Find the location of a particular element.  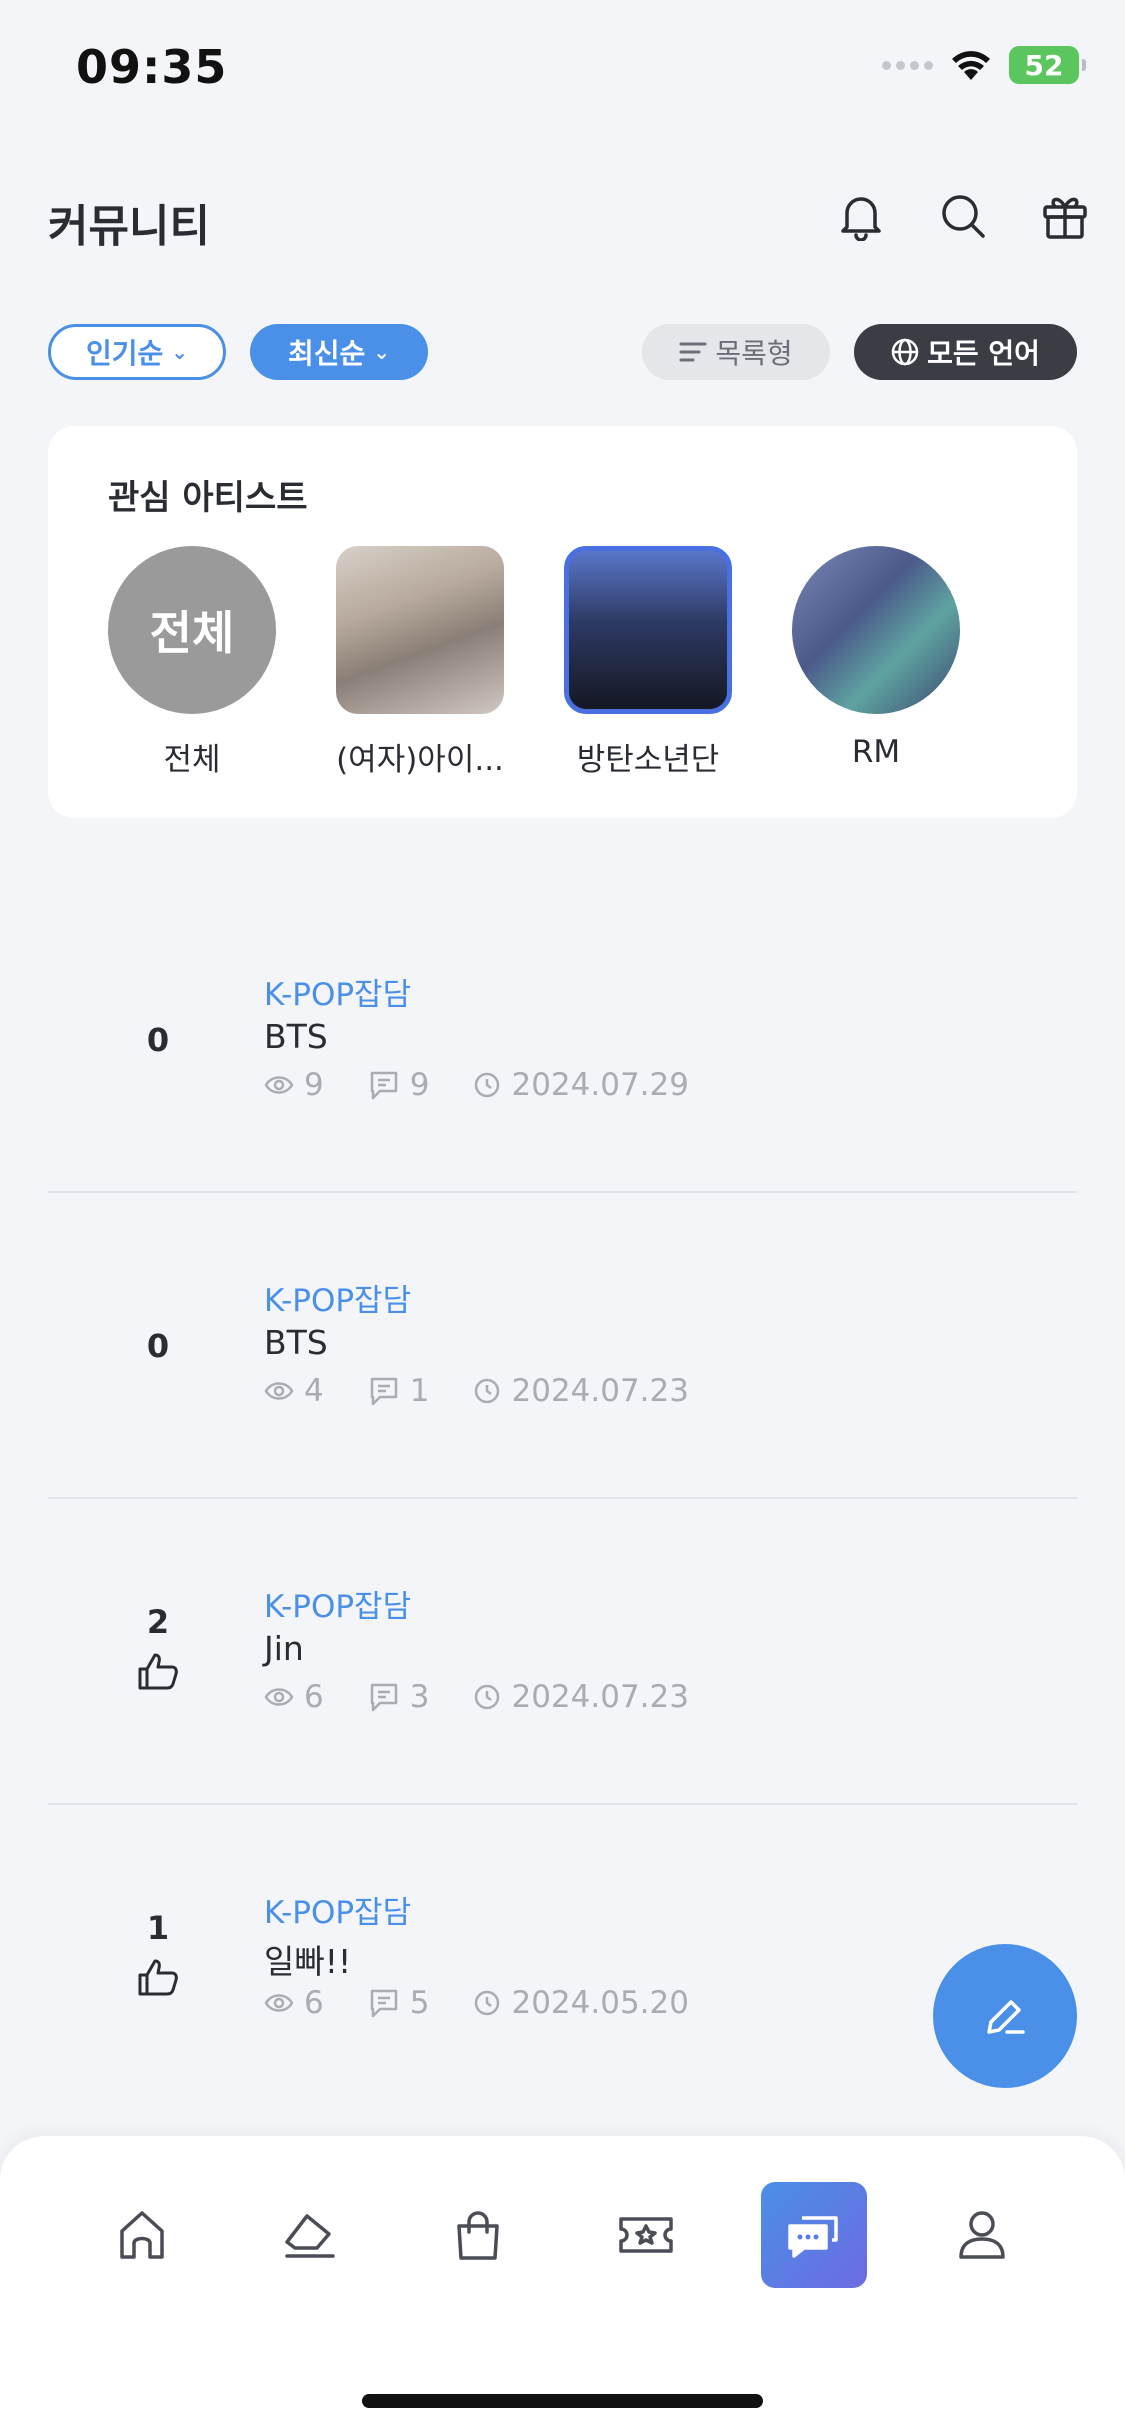

nav-eraser is located at coordinates (310, 2235).